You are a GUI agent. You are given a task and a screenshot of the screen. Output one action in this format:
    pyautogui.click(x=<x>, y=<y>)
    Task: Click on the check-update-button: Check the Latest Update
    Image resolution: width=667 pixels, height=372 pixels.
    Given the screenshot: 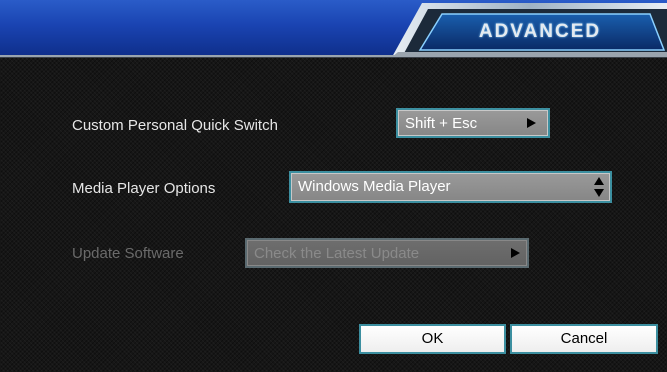 What is the action you would take?
    pyautogui.click(x=387, y=253)
    